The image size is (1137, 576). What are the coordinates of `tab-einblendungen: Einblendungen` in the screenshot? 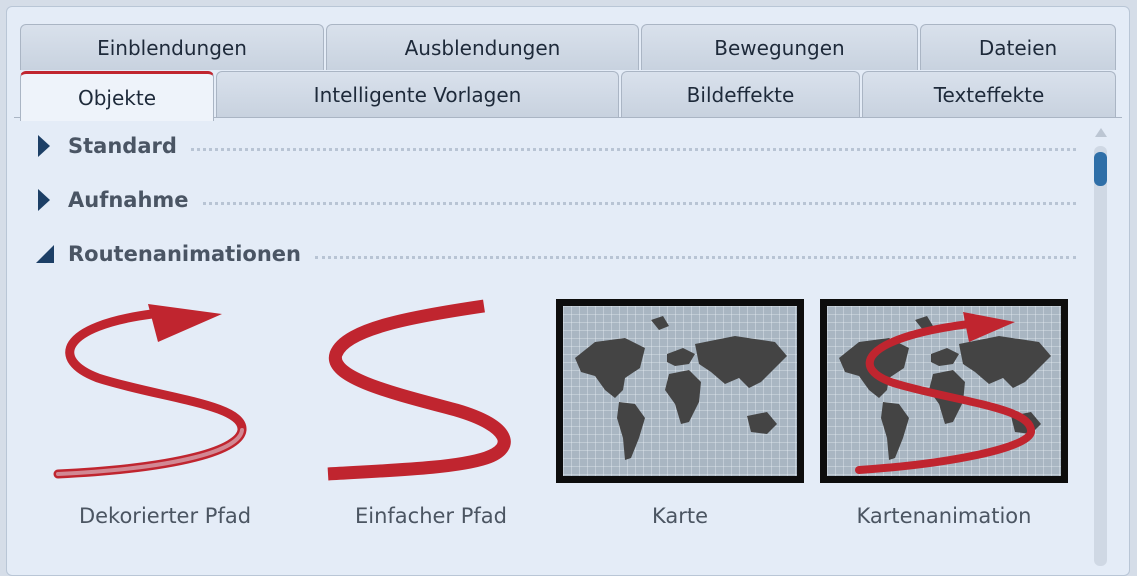 It's located at (172, 47).